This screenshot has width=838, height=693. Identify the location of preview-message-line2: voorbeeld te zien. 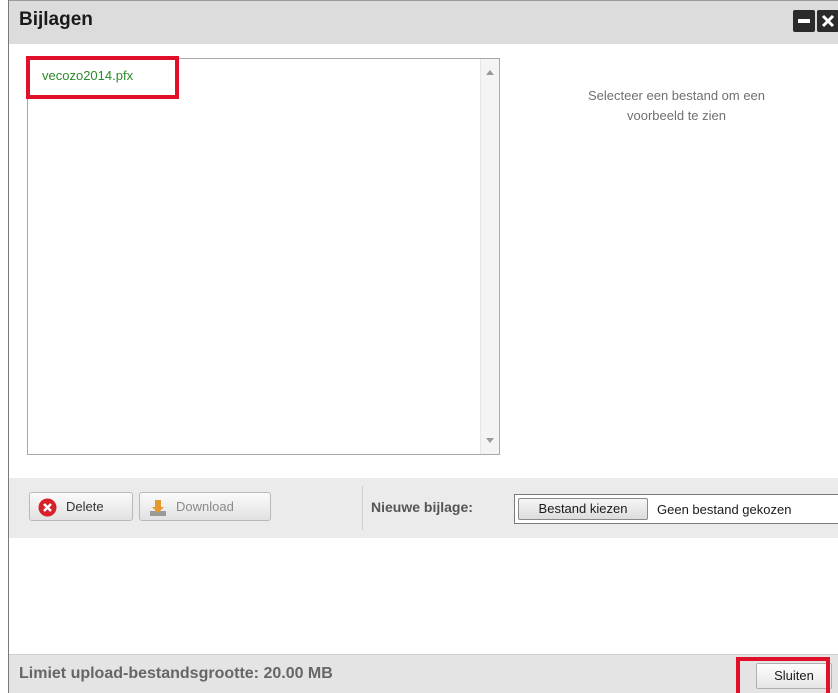
(676, 115).